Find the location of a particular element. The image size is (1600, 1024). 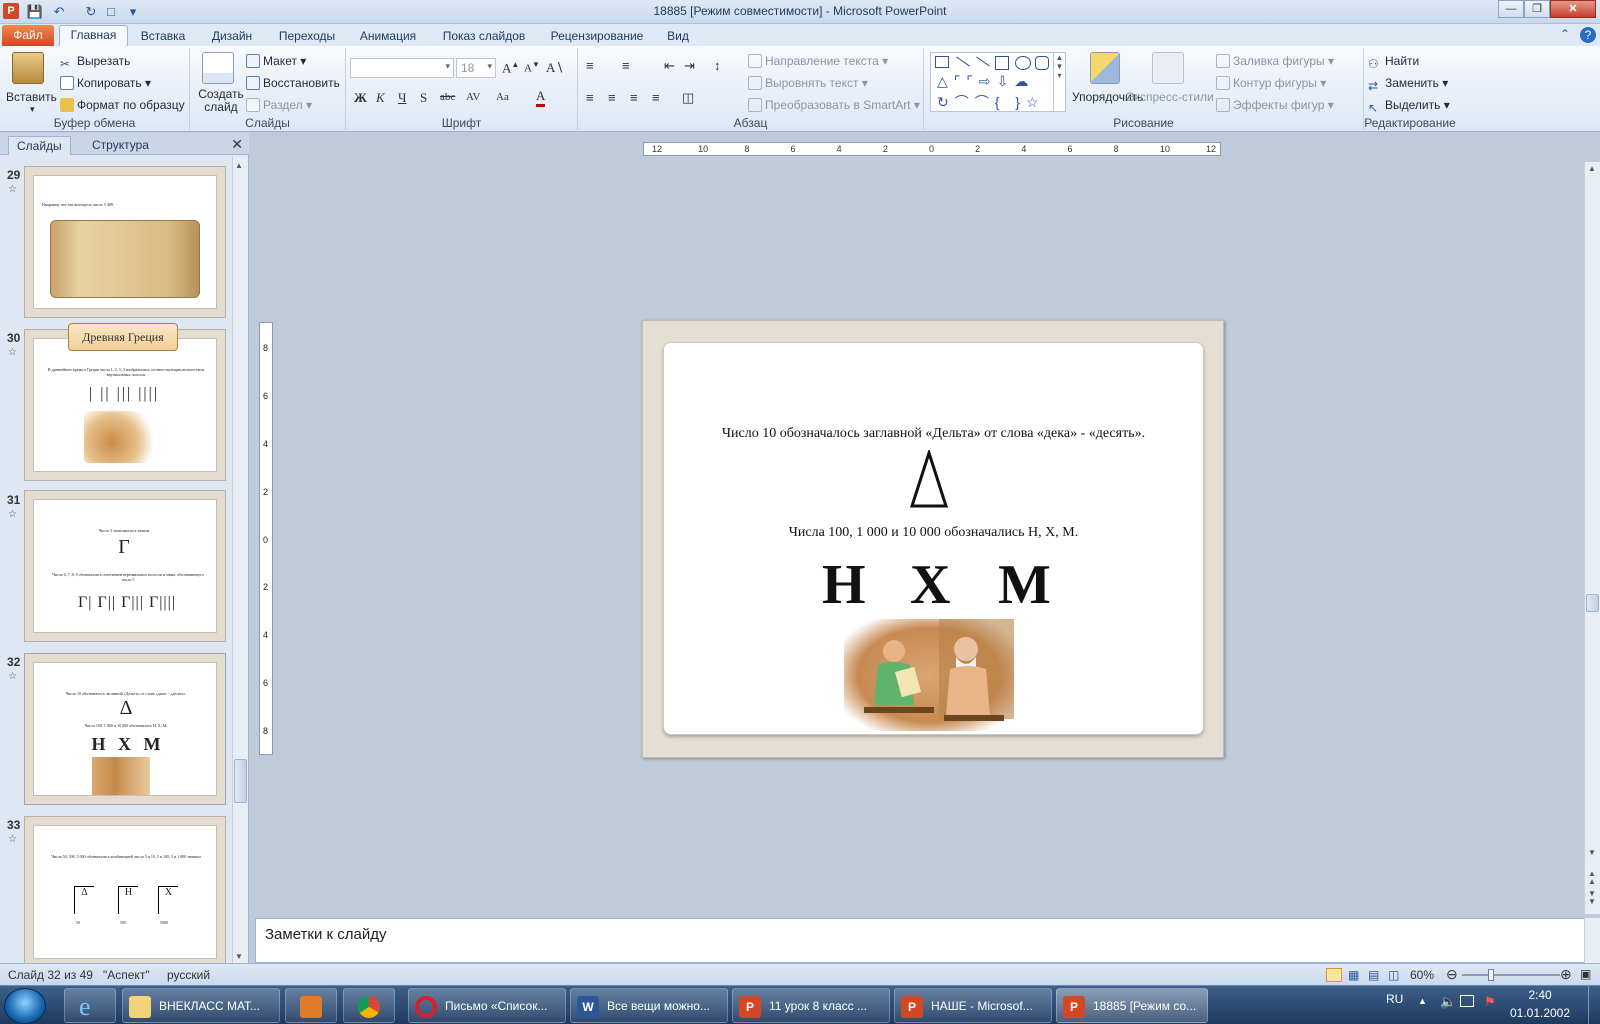

tab-insert: Вставка is located at coordinates (163, 36).